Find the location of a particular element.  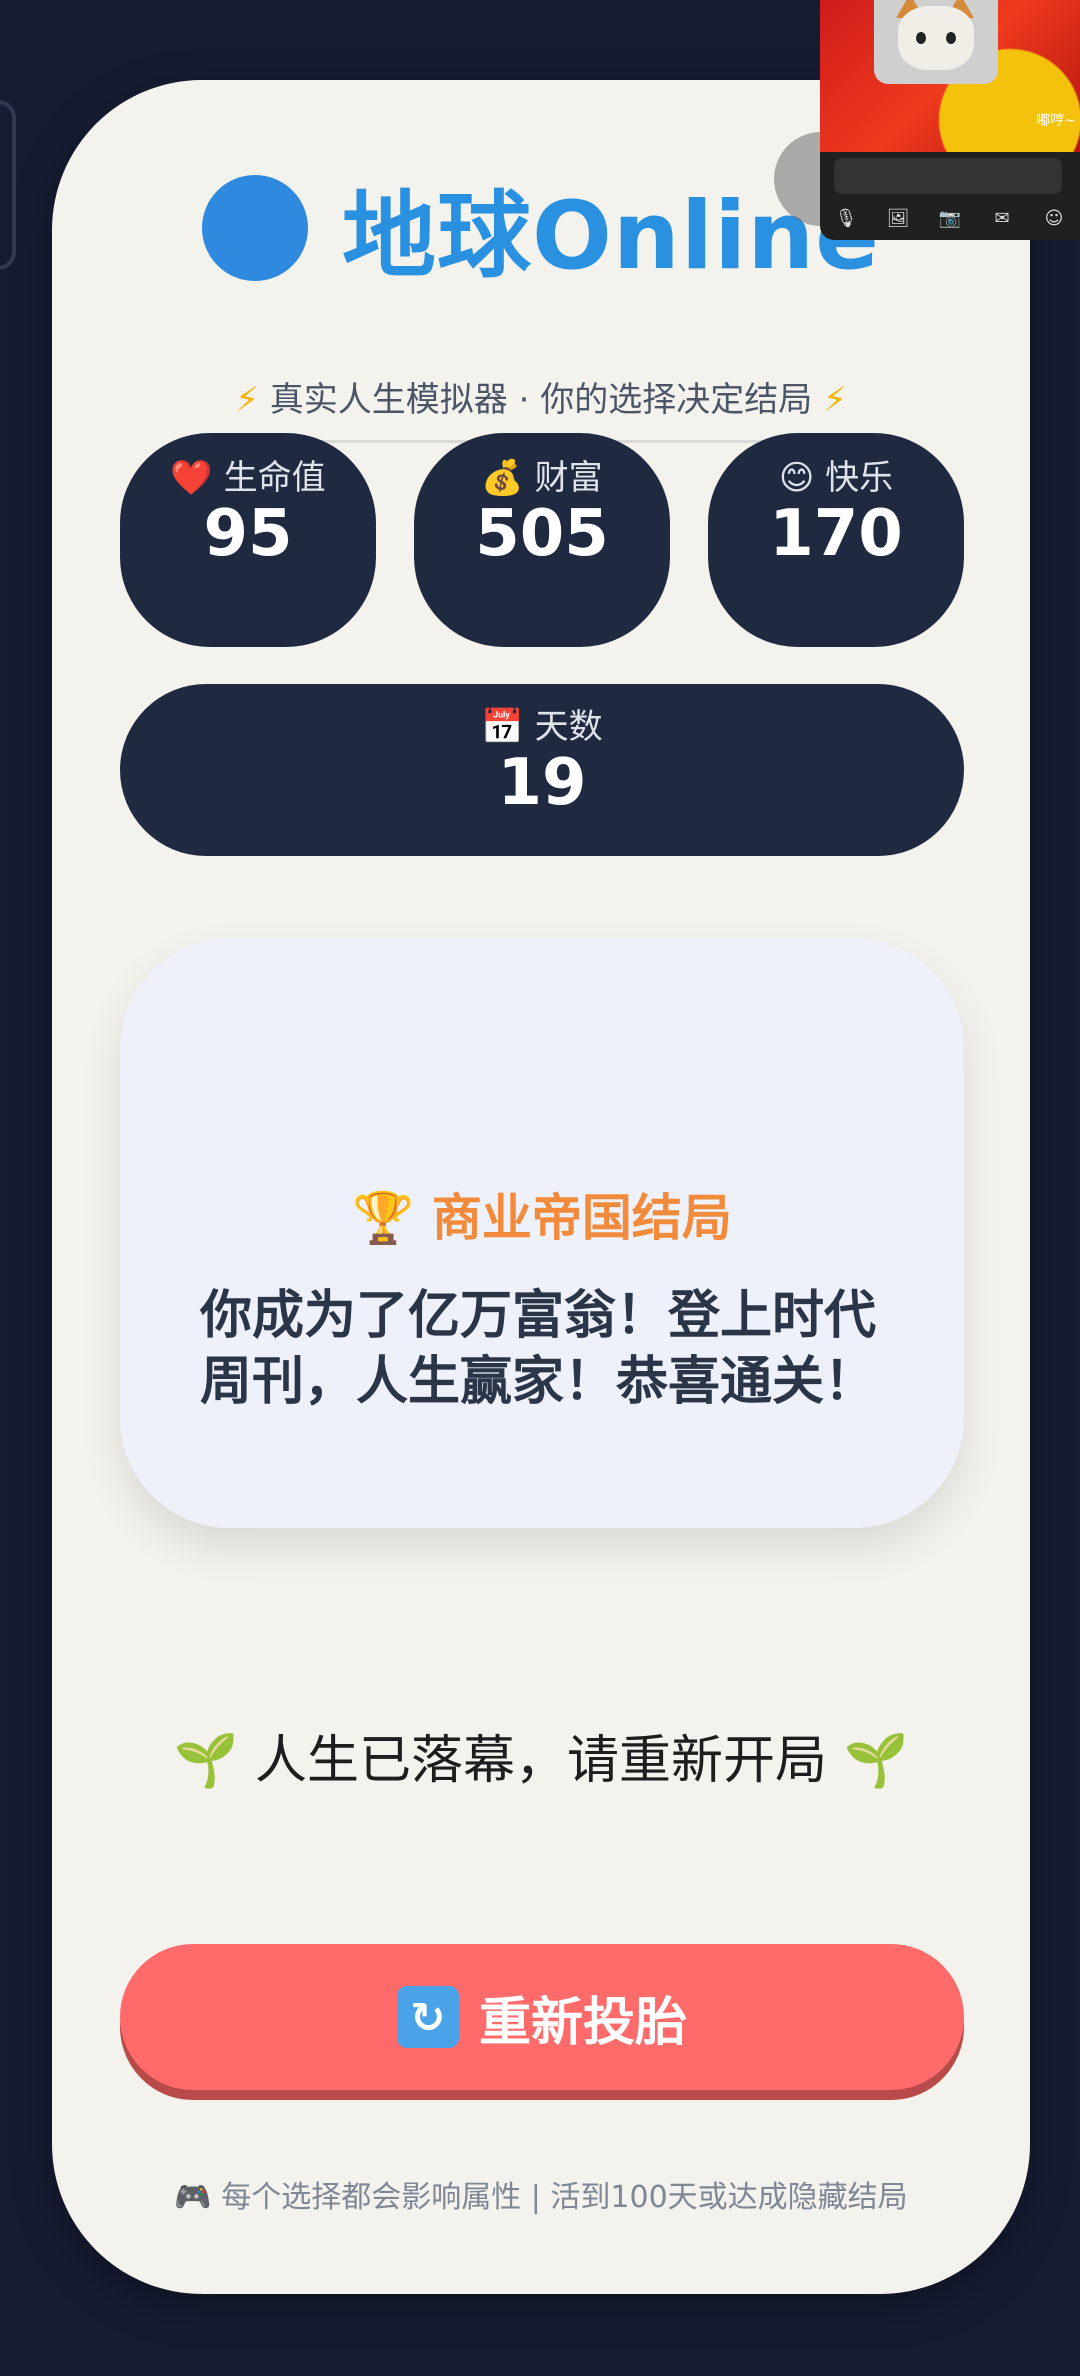

stat-days: 📅 天数 19 is located at coordinates (542, 770).